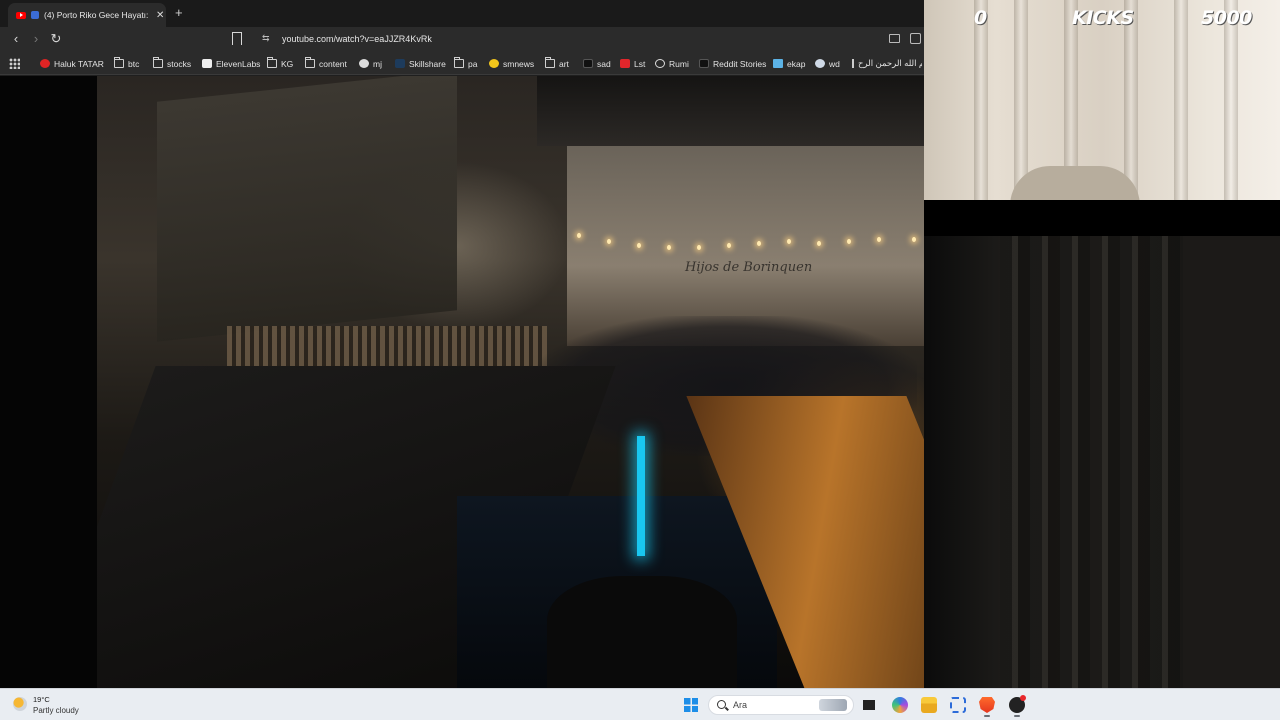 The height and width of the screenshot is (720, 1280). Describe the element at coordinates (207, 63) in the screenshot. I see `elevenlabs-icon` at that location.